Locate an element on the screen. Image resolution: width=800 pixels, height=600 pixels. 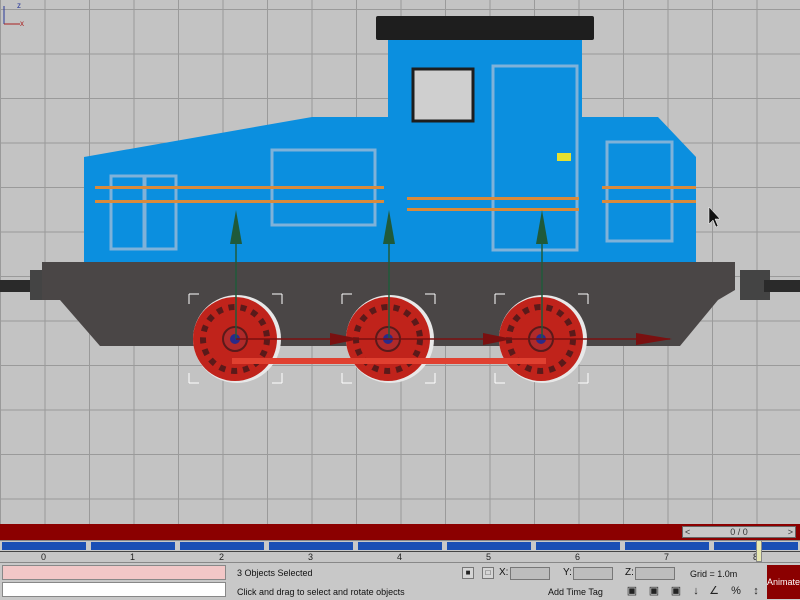
coord-y-label: Y: is located at coordinates (567, 572).